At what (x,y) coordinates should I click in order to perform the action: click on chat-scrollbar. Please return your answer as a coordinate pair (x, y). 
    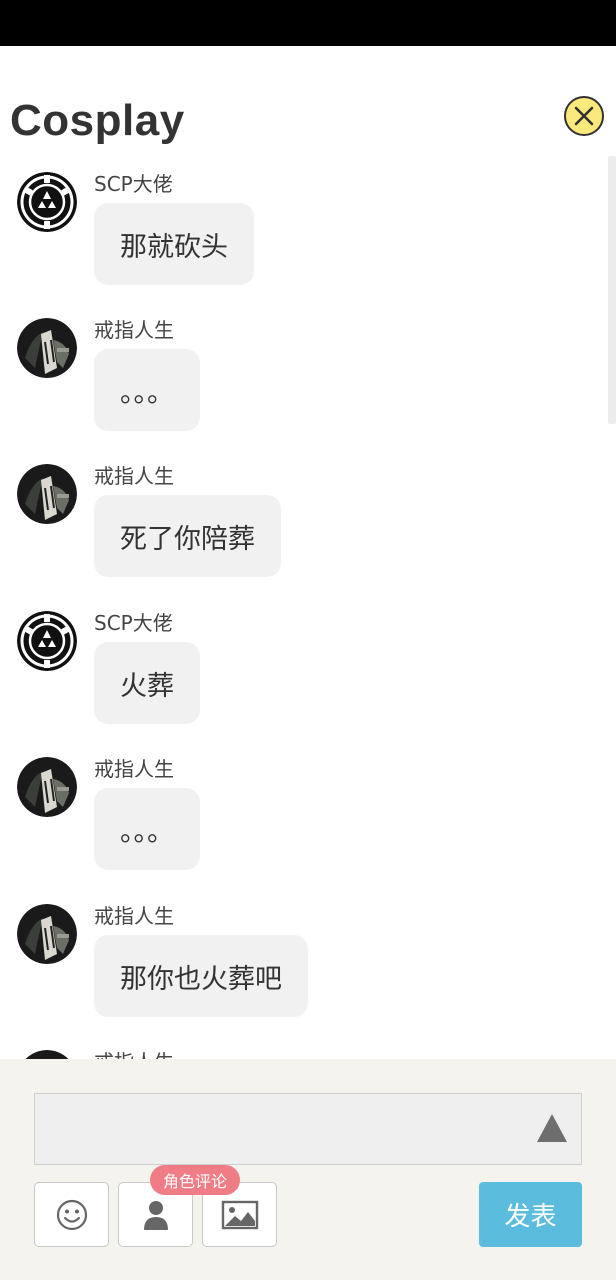
    Looking at the image, I should click on (612, 290).